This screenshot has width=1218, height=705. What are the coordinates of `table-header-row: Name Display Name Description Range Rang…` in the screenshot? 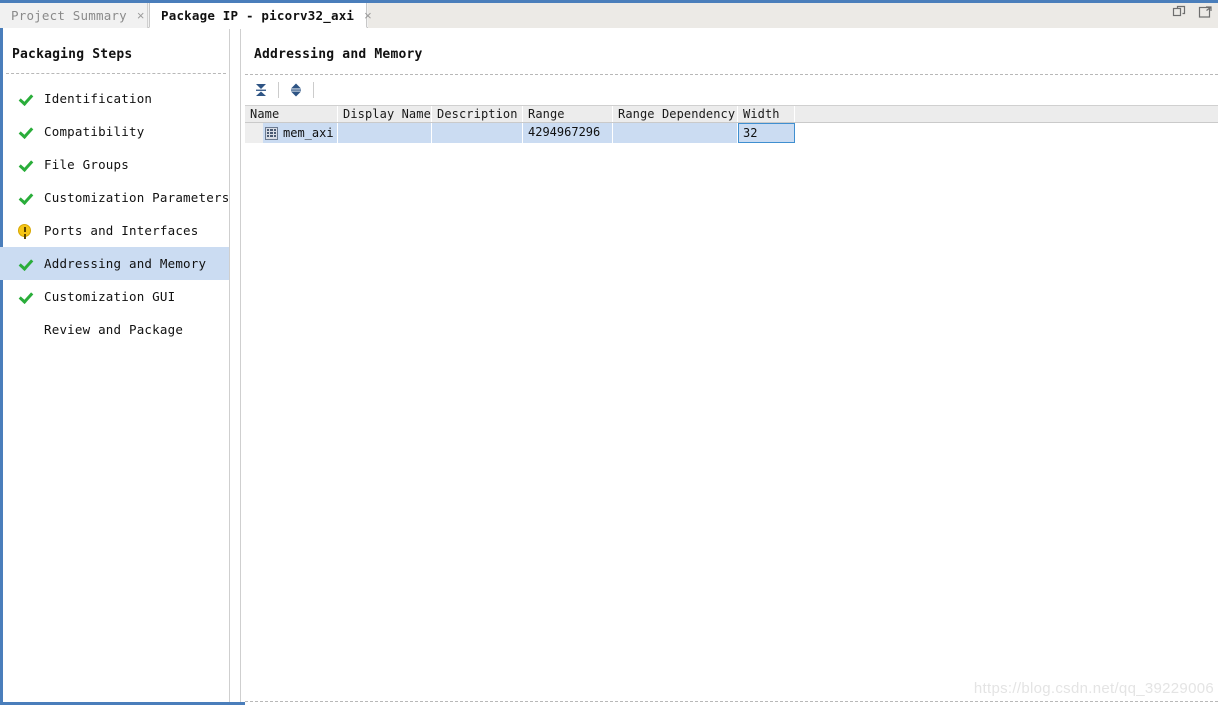 It's located at (731, 114).